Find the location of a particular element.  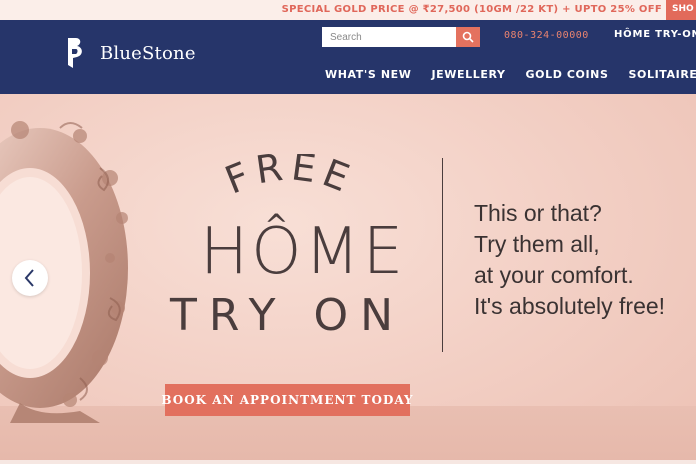

search-icon is located at coordinates (468, 37).